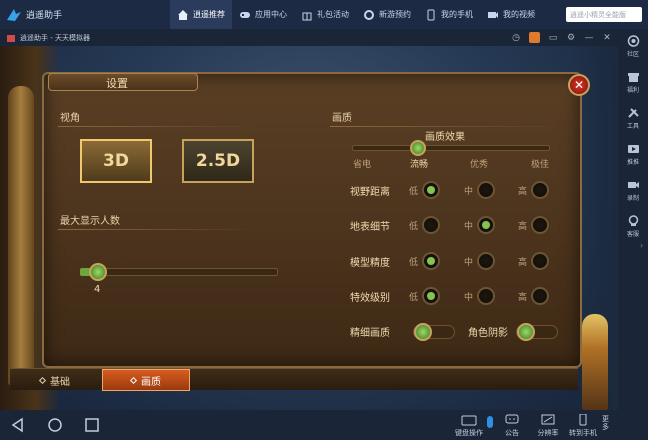 The height and width of the screenshot is (440, 648). What do you see at coordinates (245, 14) in the screenshot?
I see `gamepad-icon` at bounding box center [245, 14].